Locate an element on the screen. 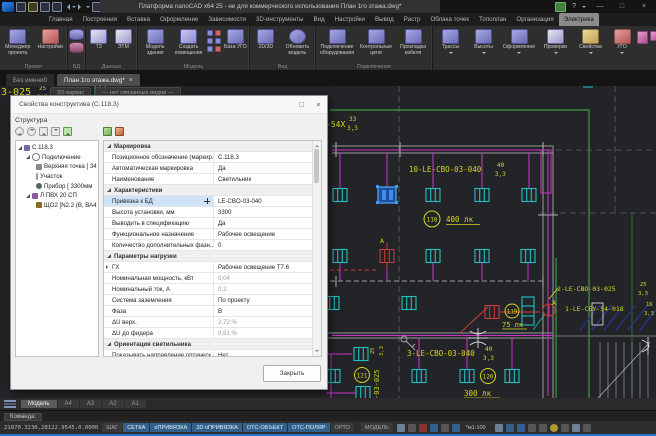  property-row: ΔU верх. 2,72 % is located at coordinates (212, 322).